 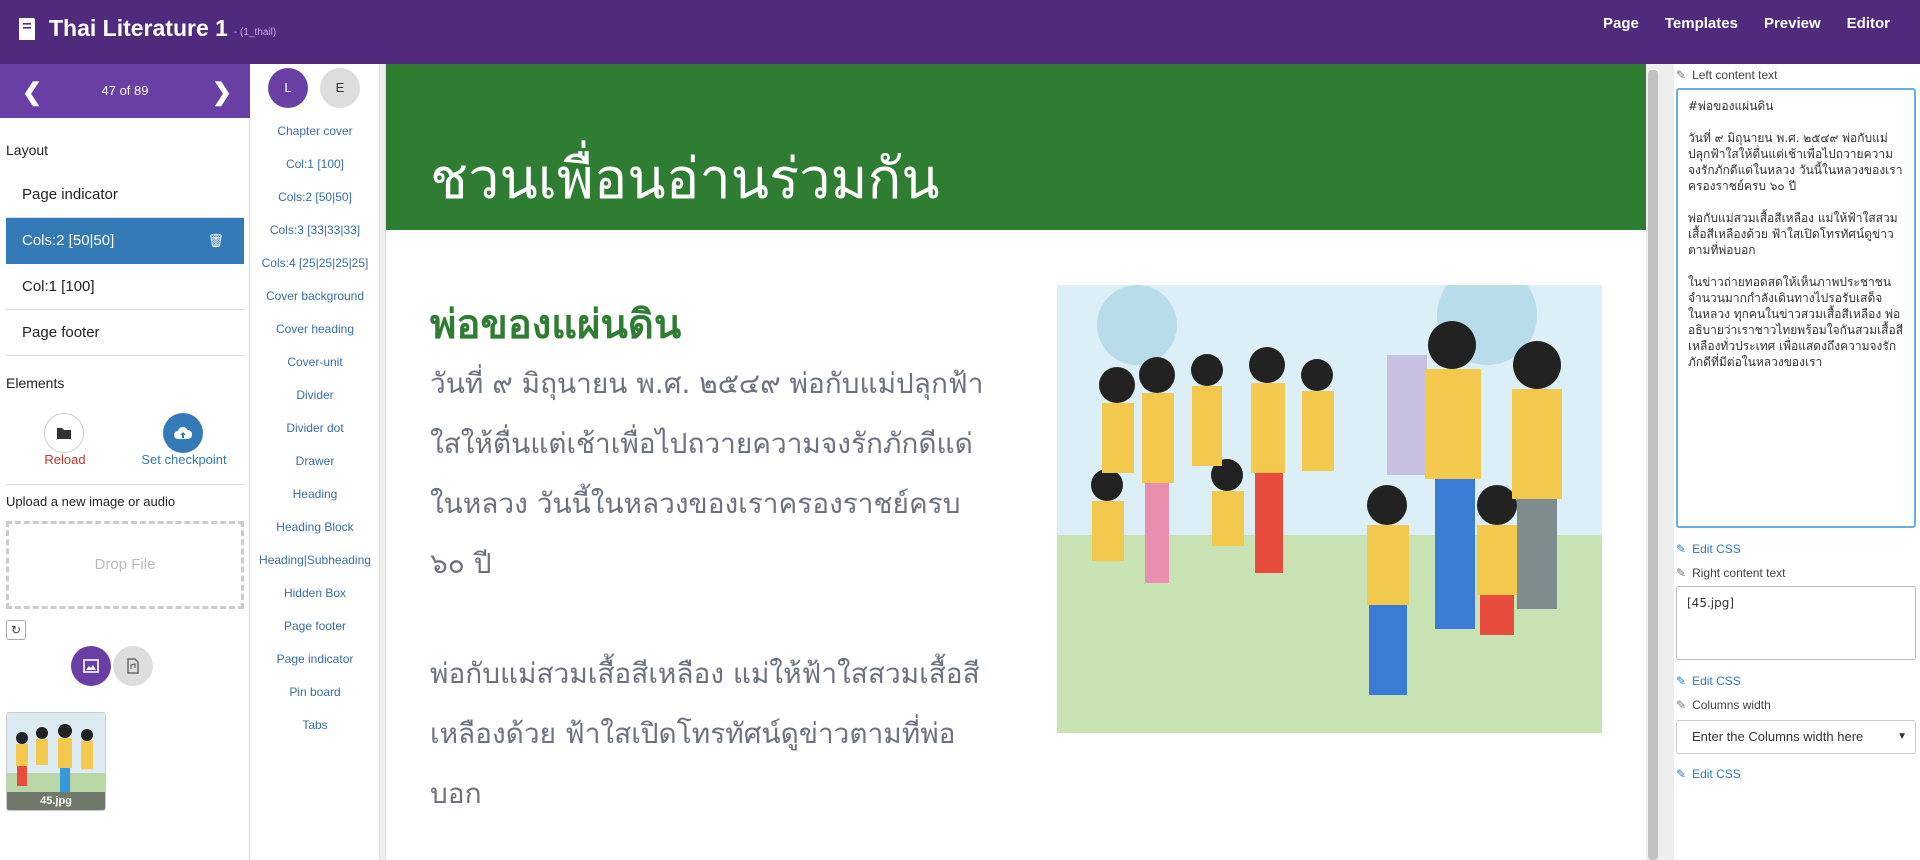 What do you see at coordinates (125, 333) in the screenshot?
I see `layout-item-page-footer: Page footer` at bounding box center [125, 333].